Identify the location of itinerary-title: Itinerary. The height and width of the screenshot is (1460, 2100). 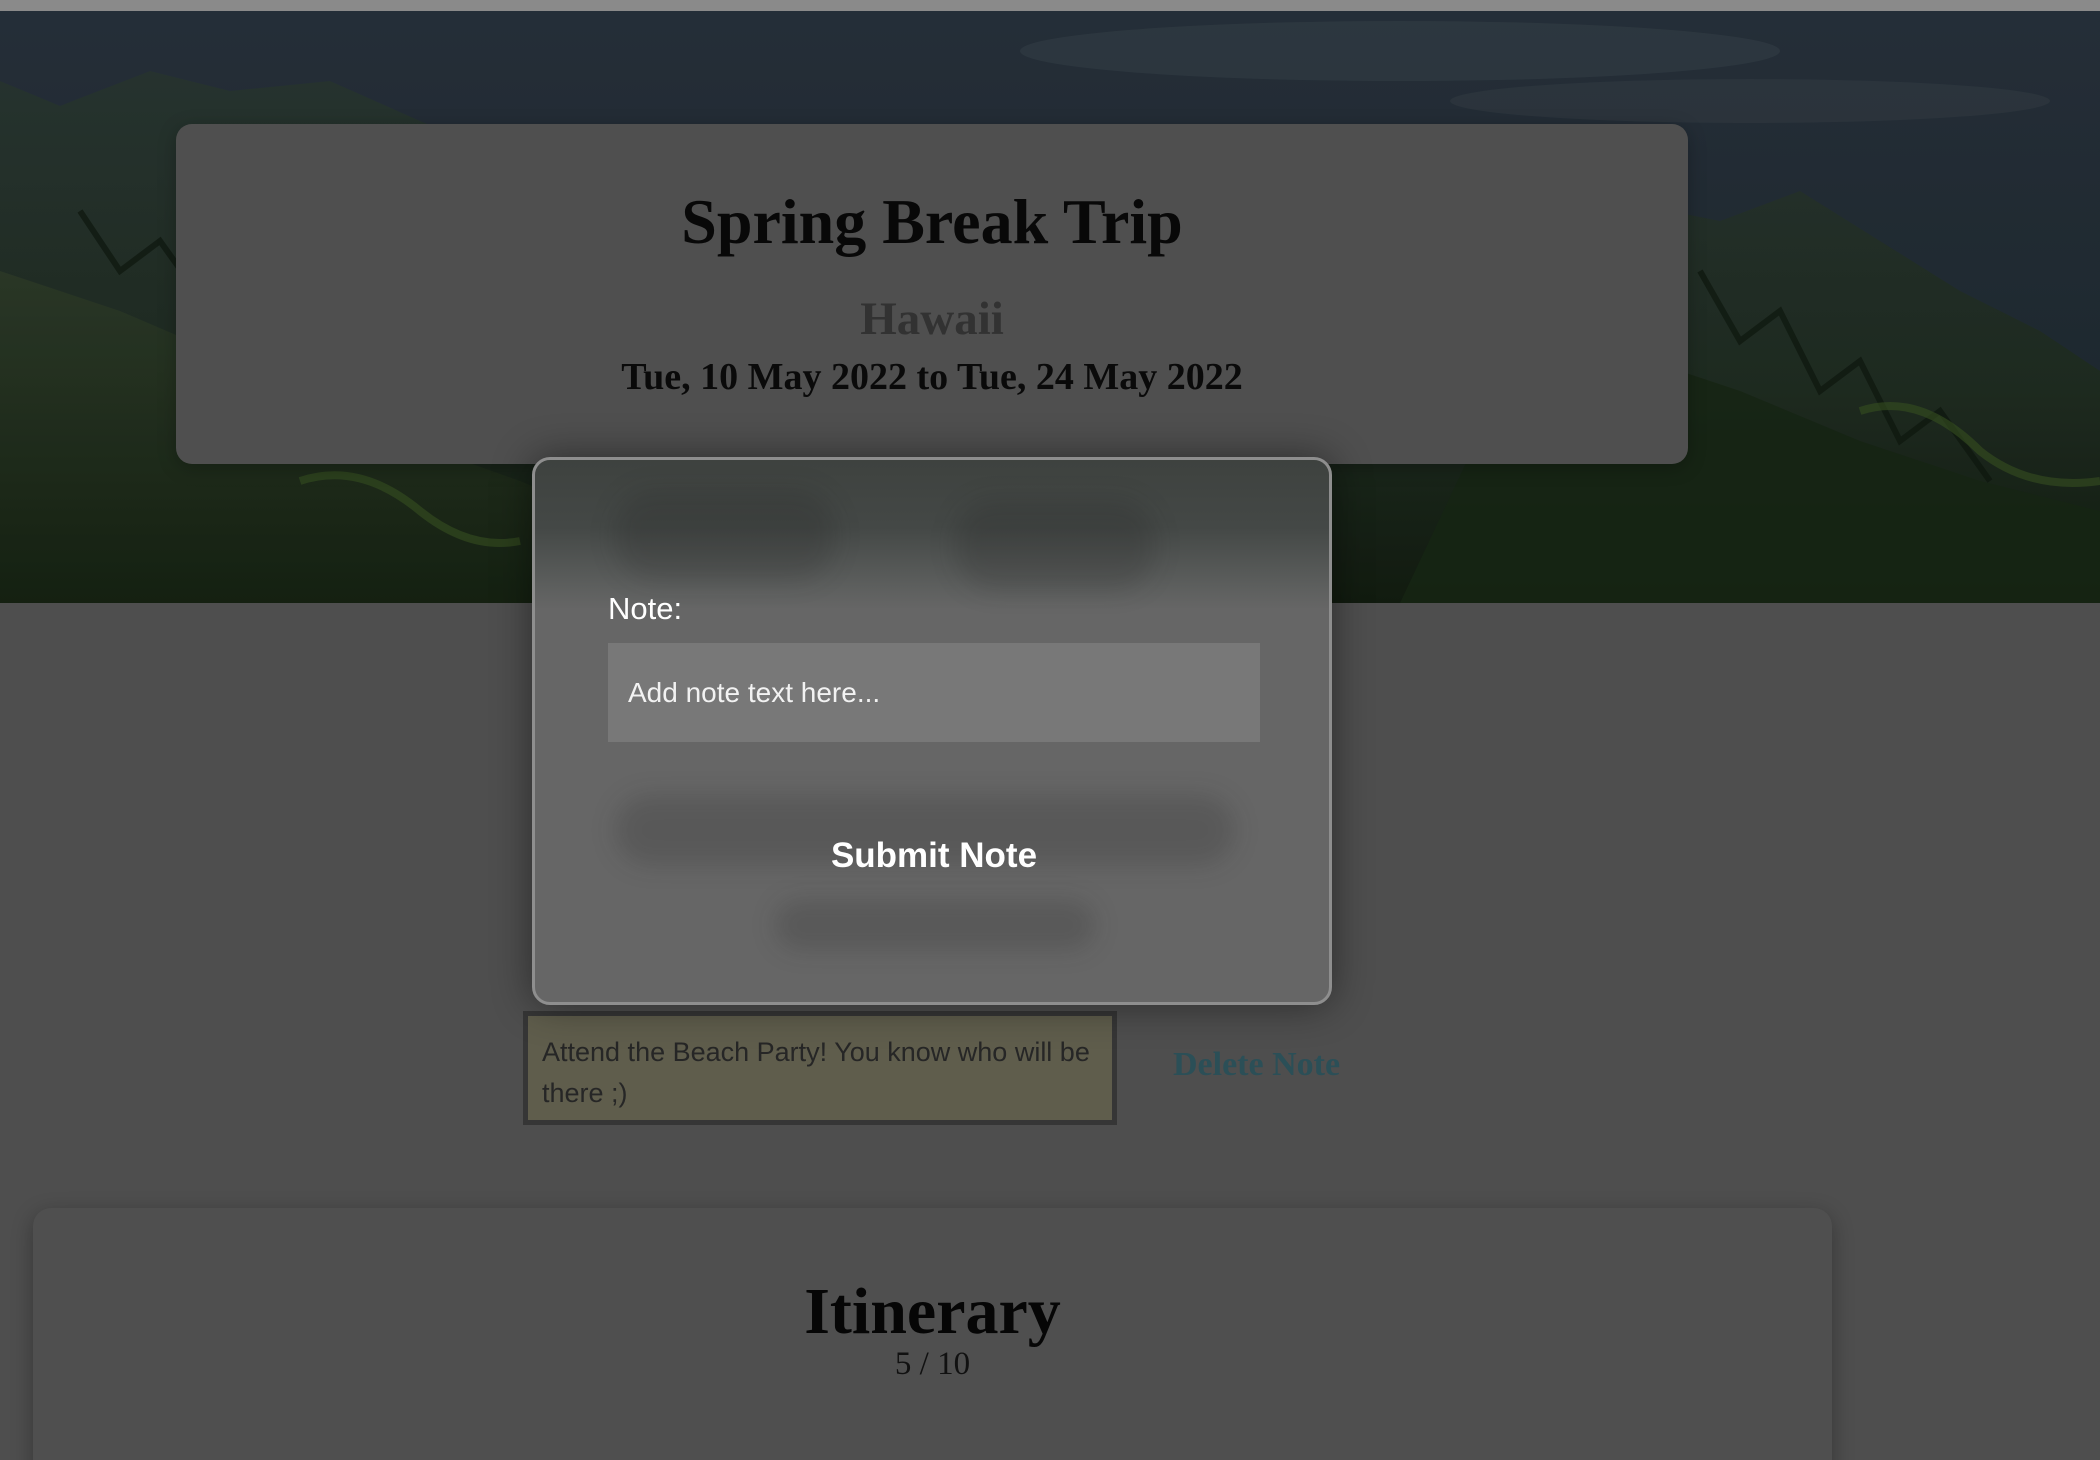
(932, 1311).